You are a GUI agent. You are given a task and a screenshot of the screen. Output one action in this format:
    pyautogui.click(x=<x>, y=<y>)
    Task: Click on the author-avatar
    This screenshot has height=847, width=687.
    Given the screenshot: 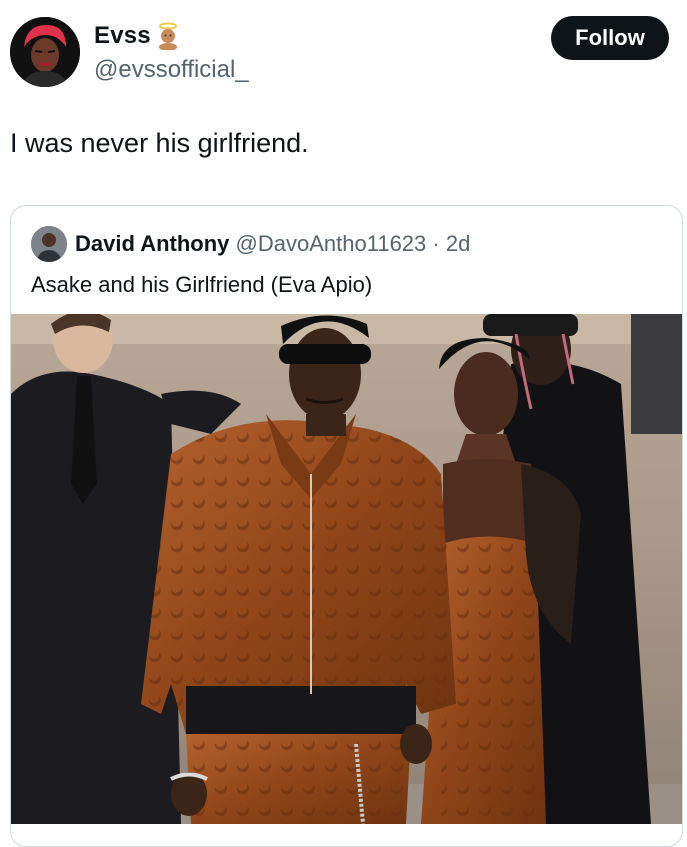 What is the action you would take?
    pyautogui.click(x=45, y=52)
    